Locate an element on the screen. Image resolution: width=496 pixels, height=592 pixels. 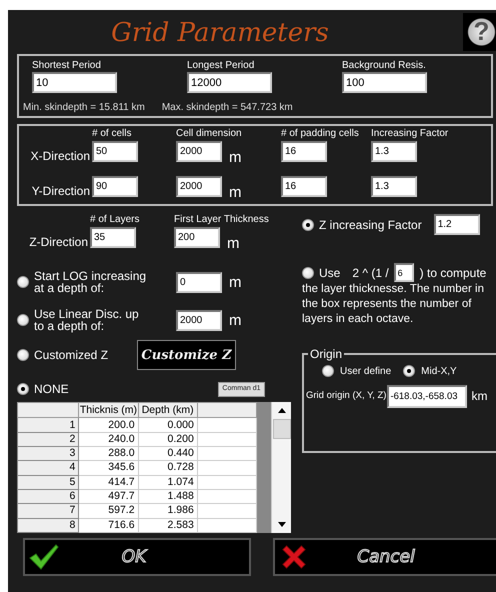
option-label: User define is located at coordinates (366, 371).